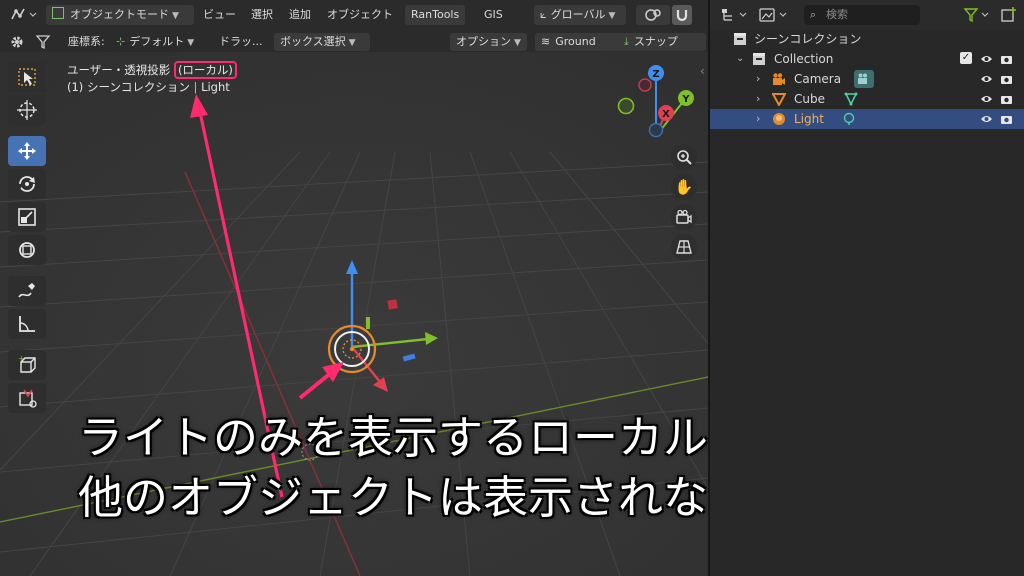 This screenshot has height=576, width=1024. Describe the element at coordinates (818, 79) in the screenshot. I see `outliner-item-label: Camera` at that location.